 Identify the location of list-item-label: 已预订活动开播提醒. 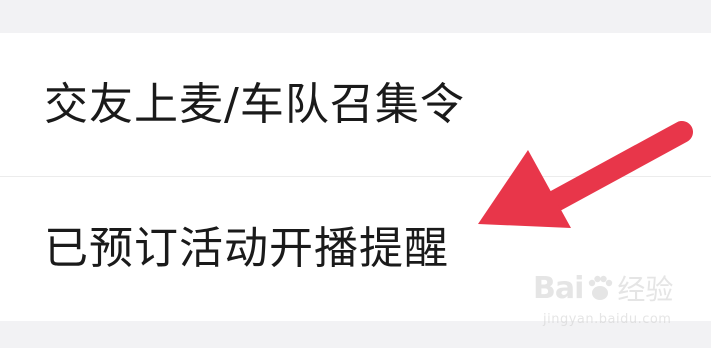
(246, 248).